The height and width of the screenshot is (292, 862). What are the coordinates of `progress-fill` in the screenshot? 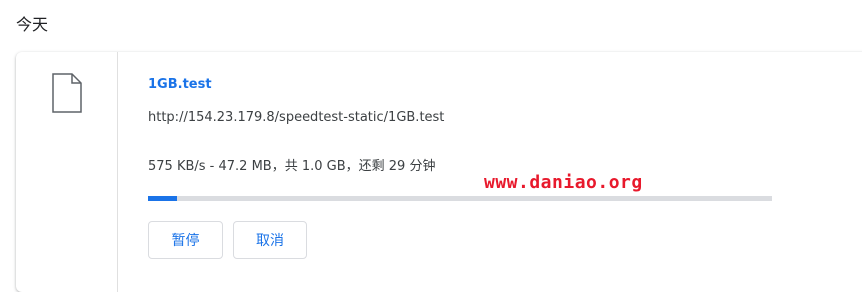 It's located at (163, 198).